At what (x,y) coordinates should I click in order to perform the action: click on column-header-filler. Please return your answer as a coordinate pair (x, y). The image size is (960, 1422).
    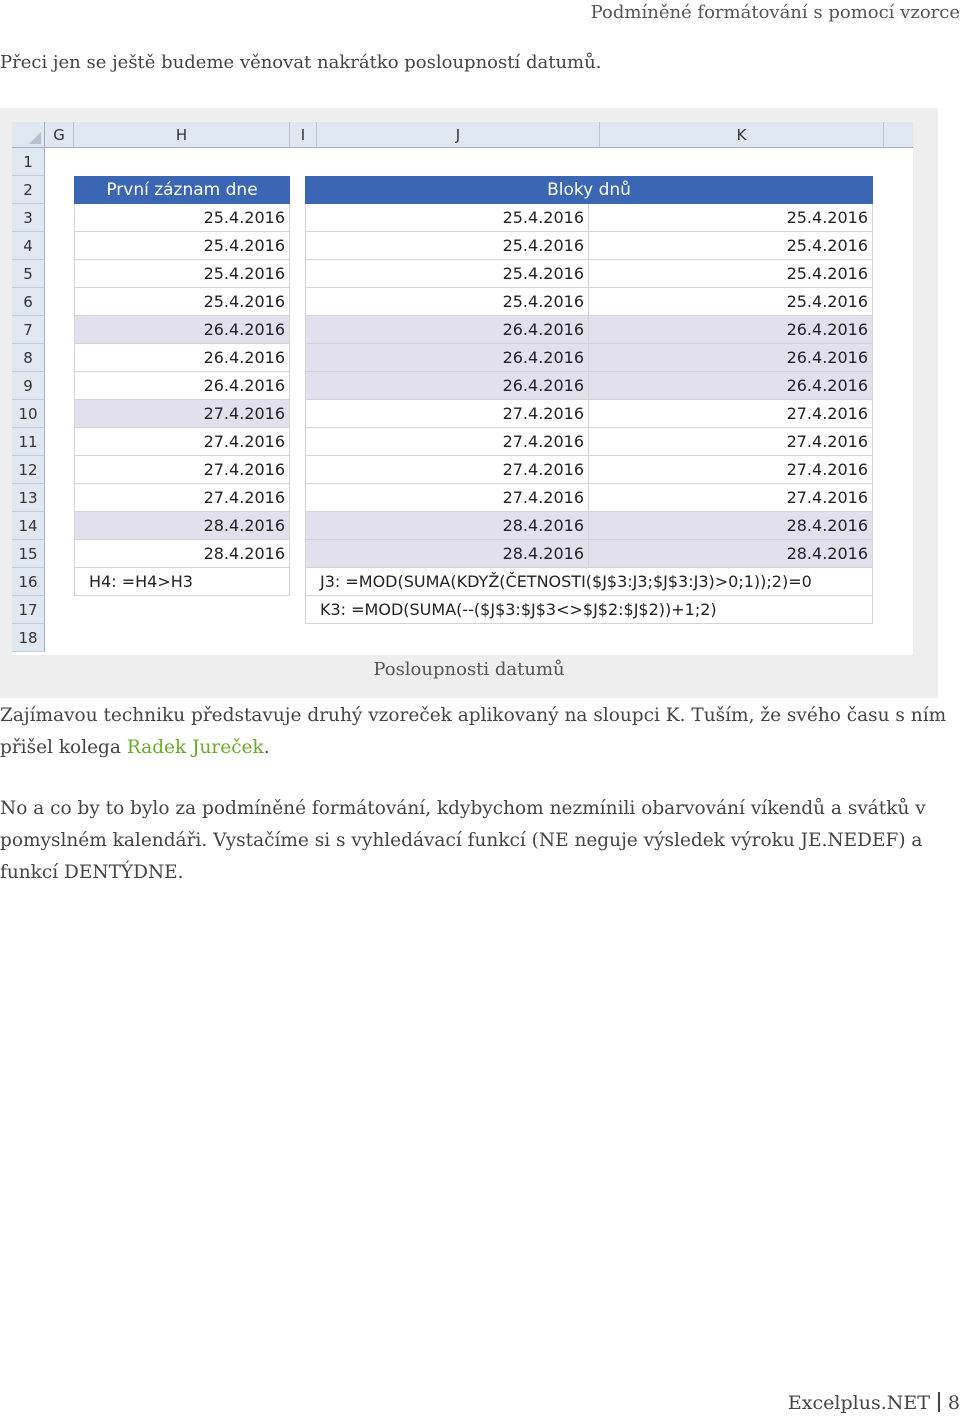
    Looking at the image, I should click on (898, 135).